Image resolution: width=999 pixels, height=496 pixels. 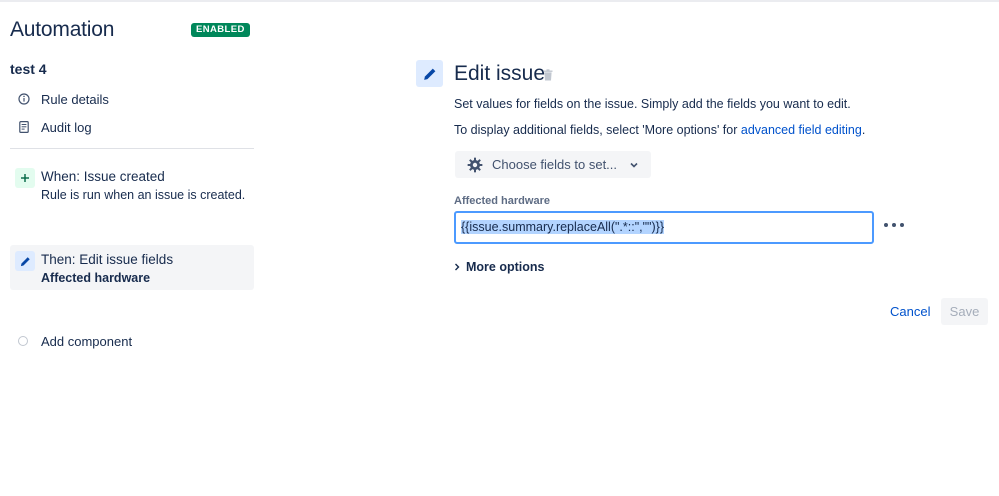 What do you see at coordinates (634, 165) in the screenshot?
I see `chevron-down-icon` at bounding box center [634, 165].